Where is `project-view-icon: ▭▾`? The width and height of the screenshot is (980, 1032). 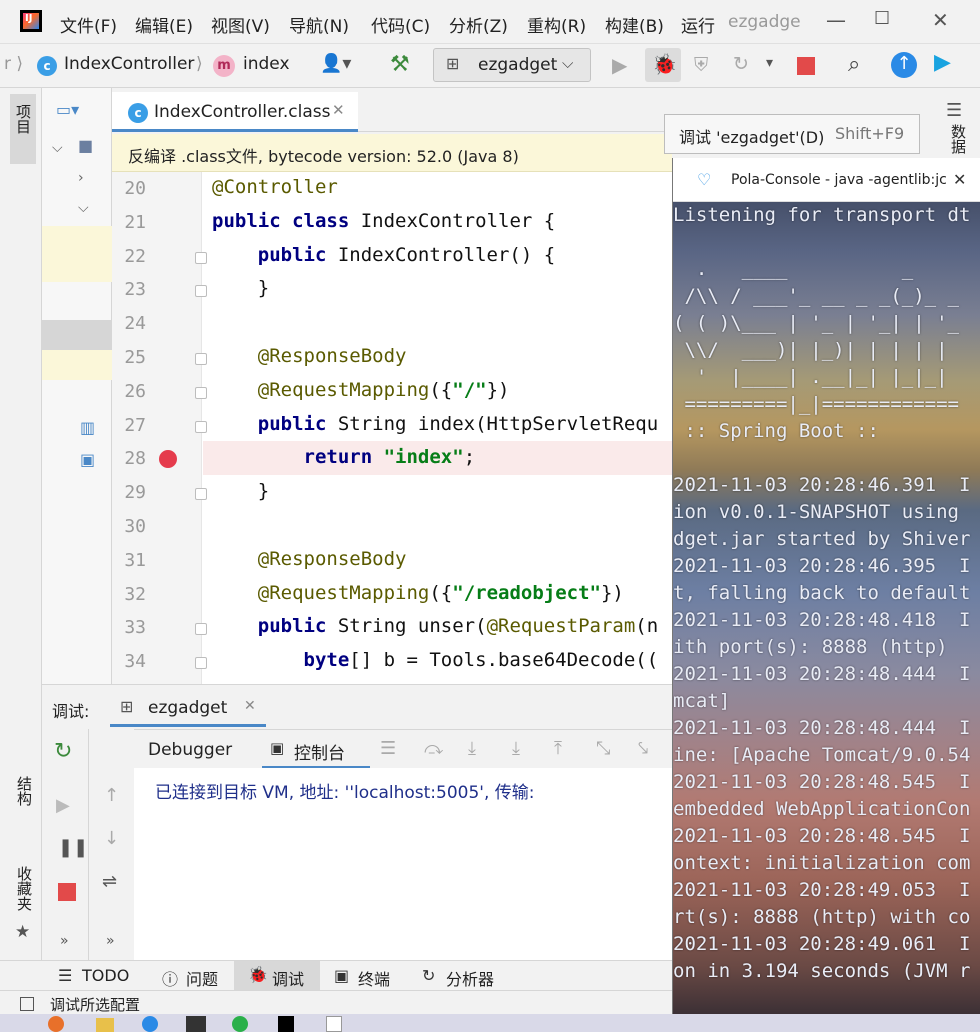
project-view-icon: ▭▾ is located at coordinates (67, 109).